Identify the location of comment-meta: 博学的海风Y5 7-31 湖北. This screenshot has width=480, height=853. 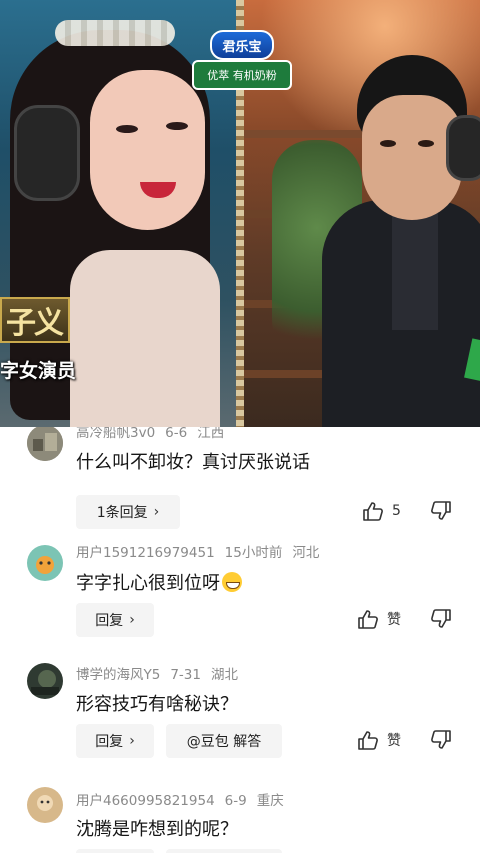
(157, 673).